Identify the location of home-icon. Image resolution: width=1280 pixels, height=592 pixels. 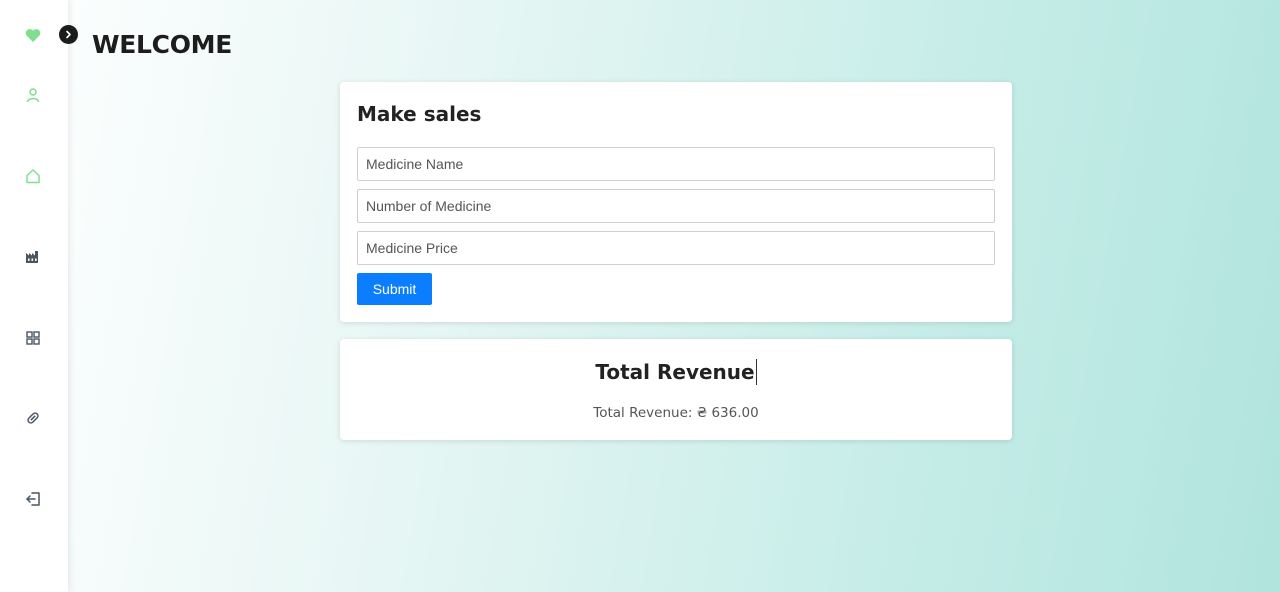
(33, 176).